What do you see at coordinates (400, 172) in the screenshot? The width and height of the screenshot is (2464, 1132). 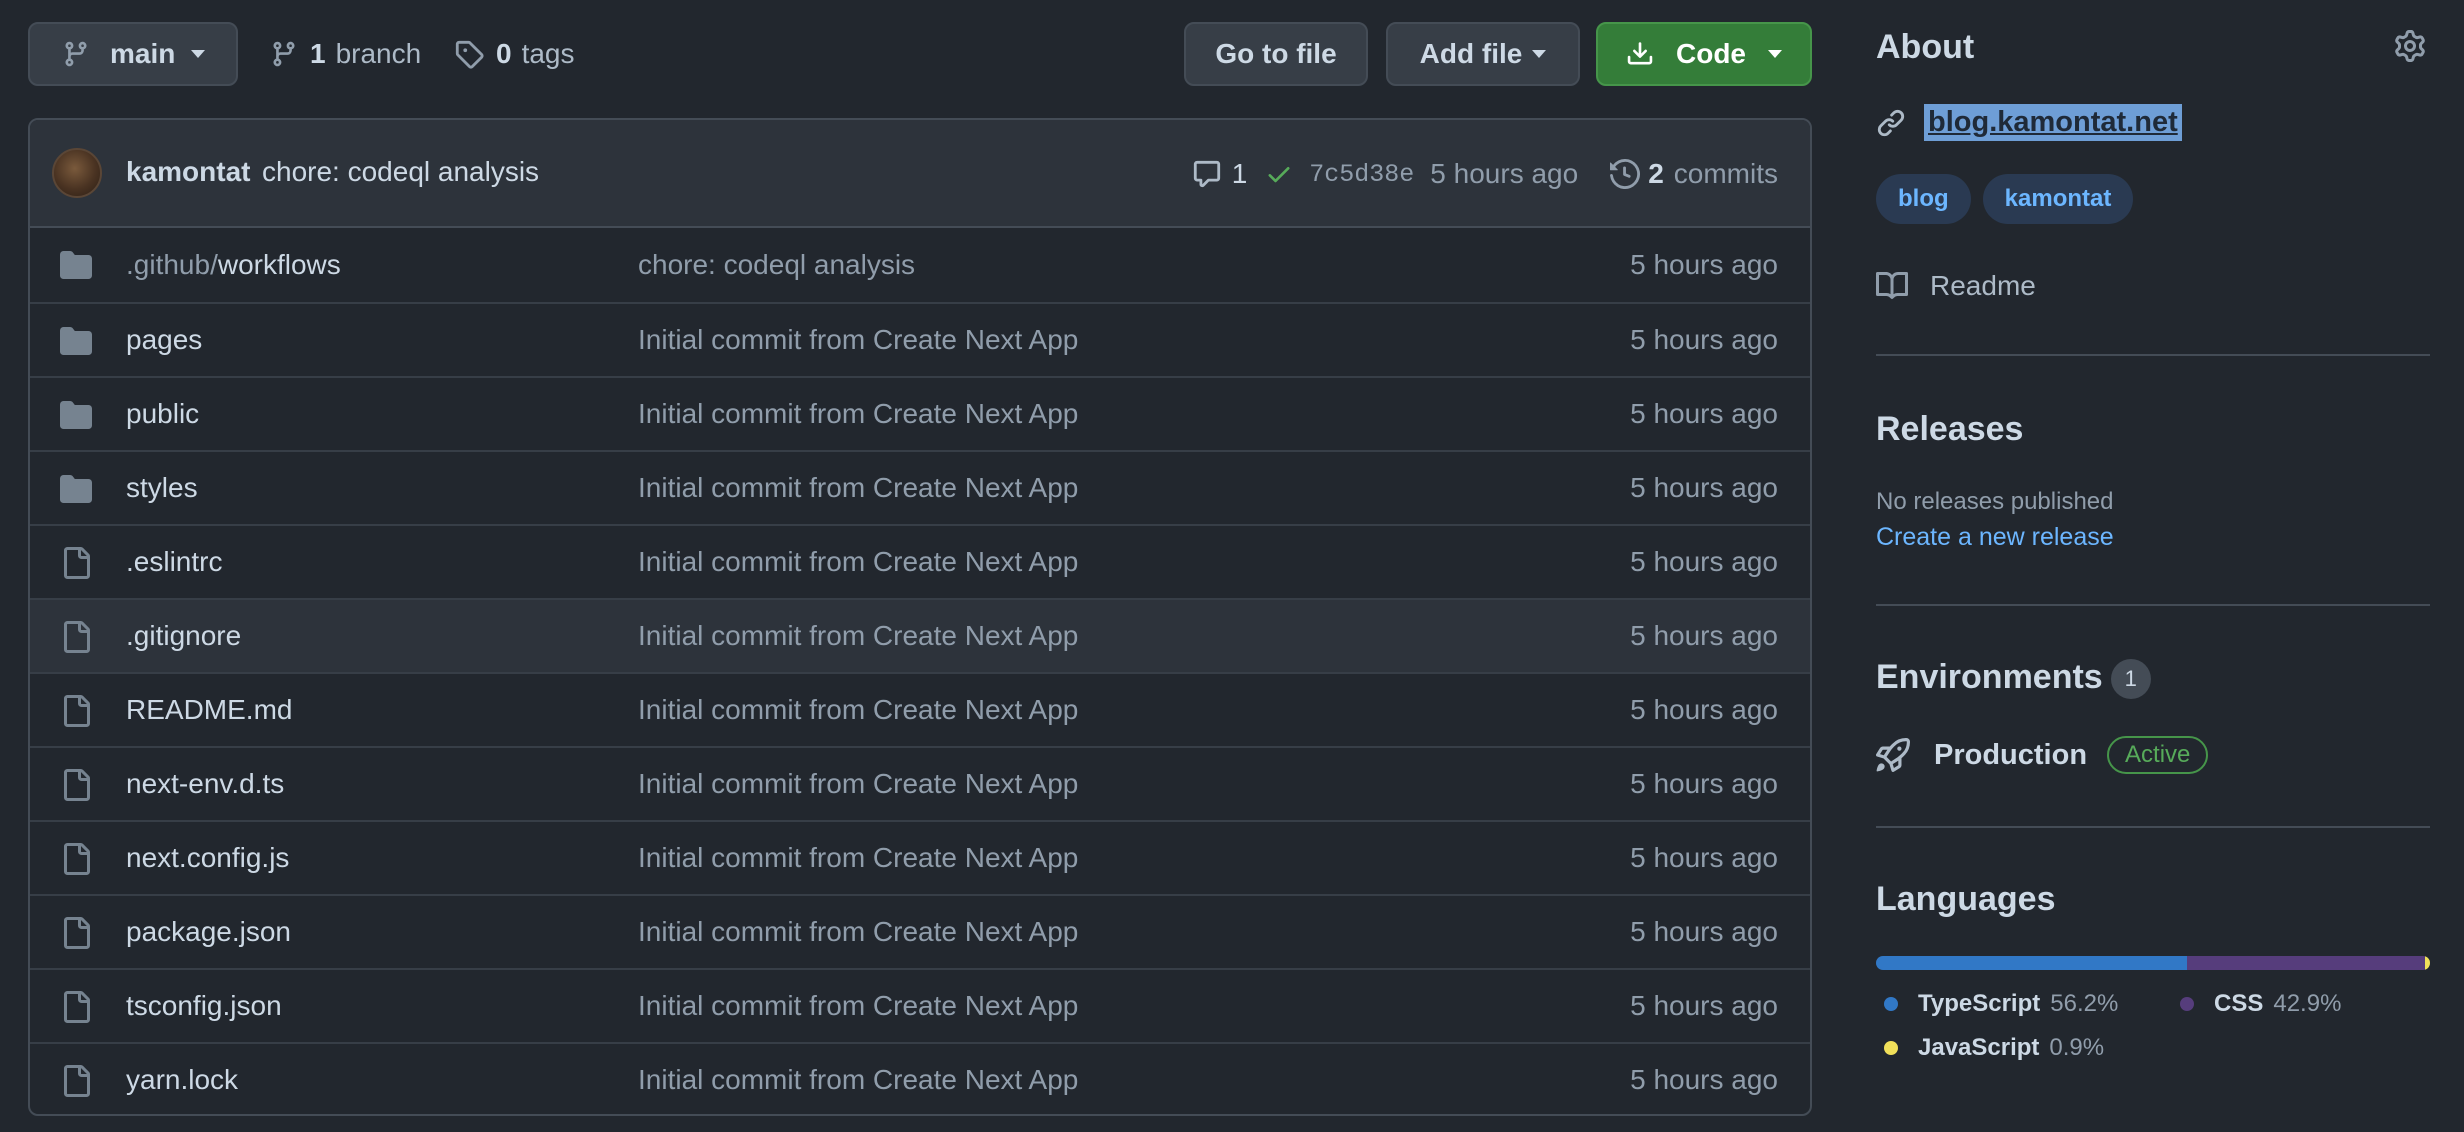 I see `commit-message-link: chore: codeql analysis` at bounding box center [400, 172].